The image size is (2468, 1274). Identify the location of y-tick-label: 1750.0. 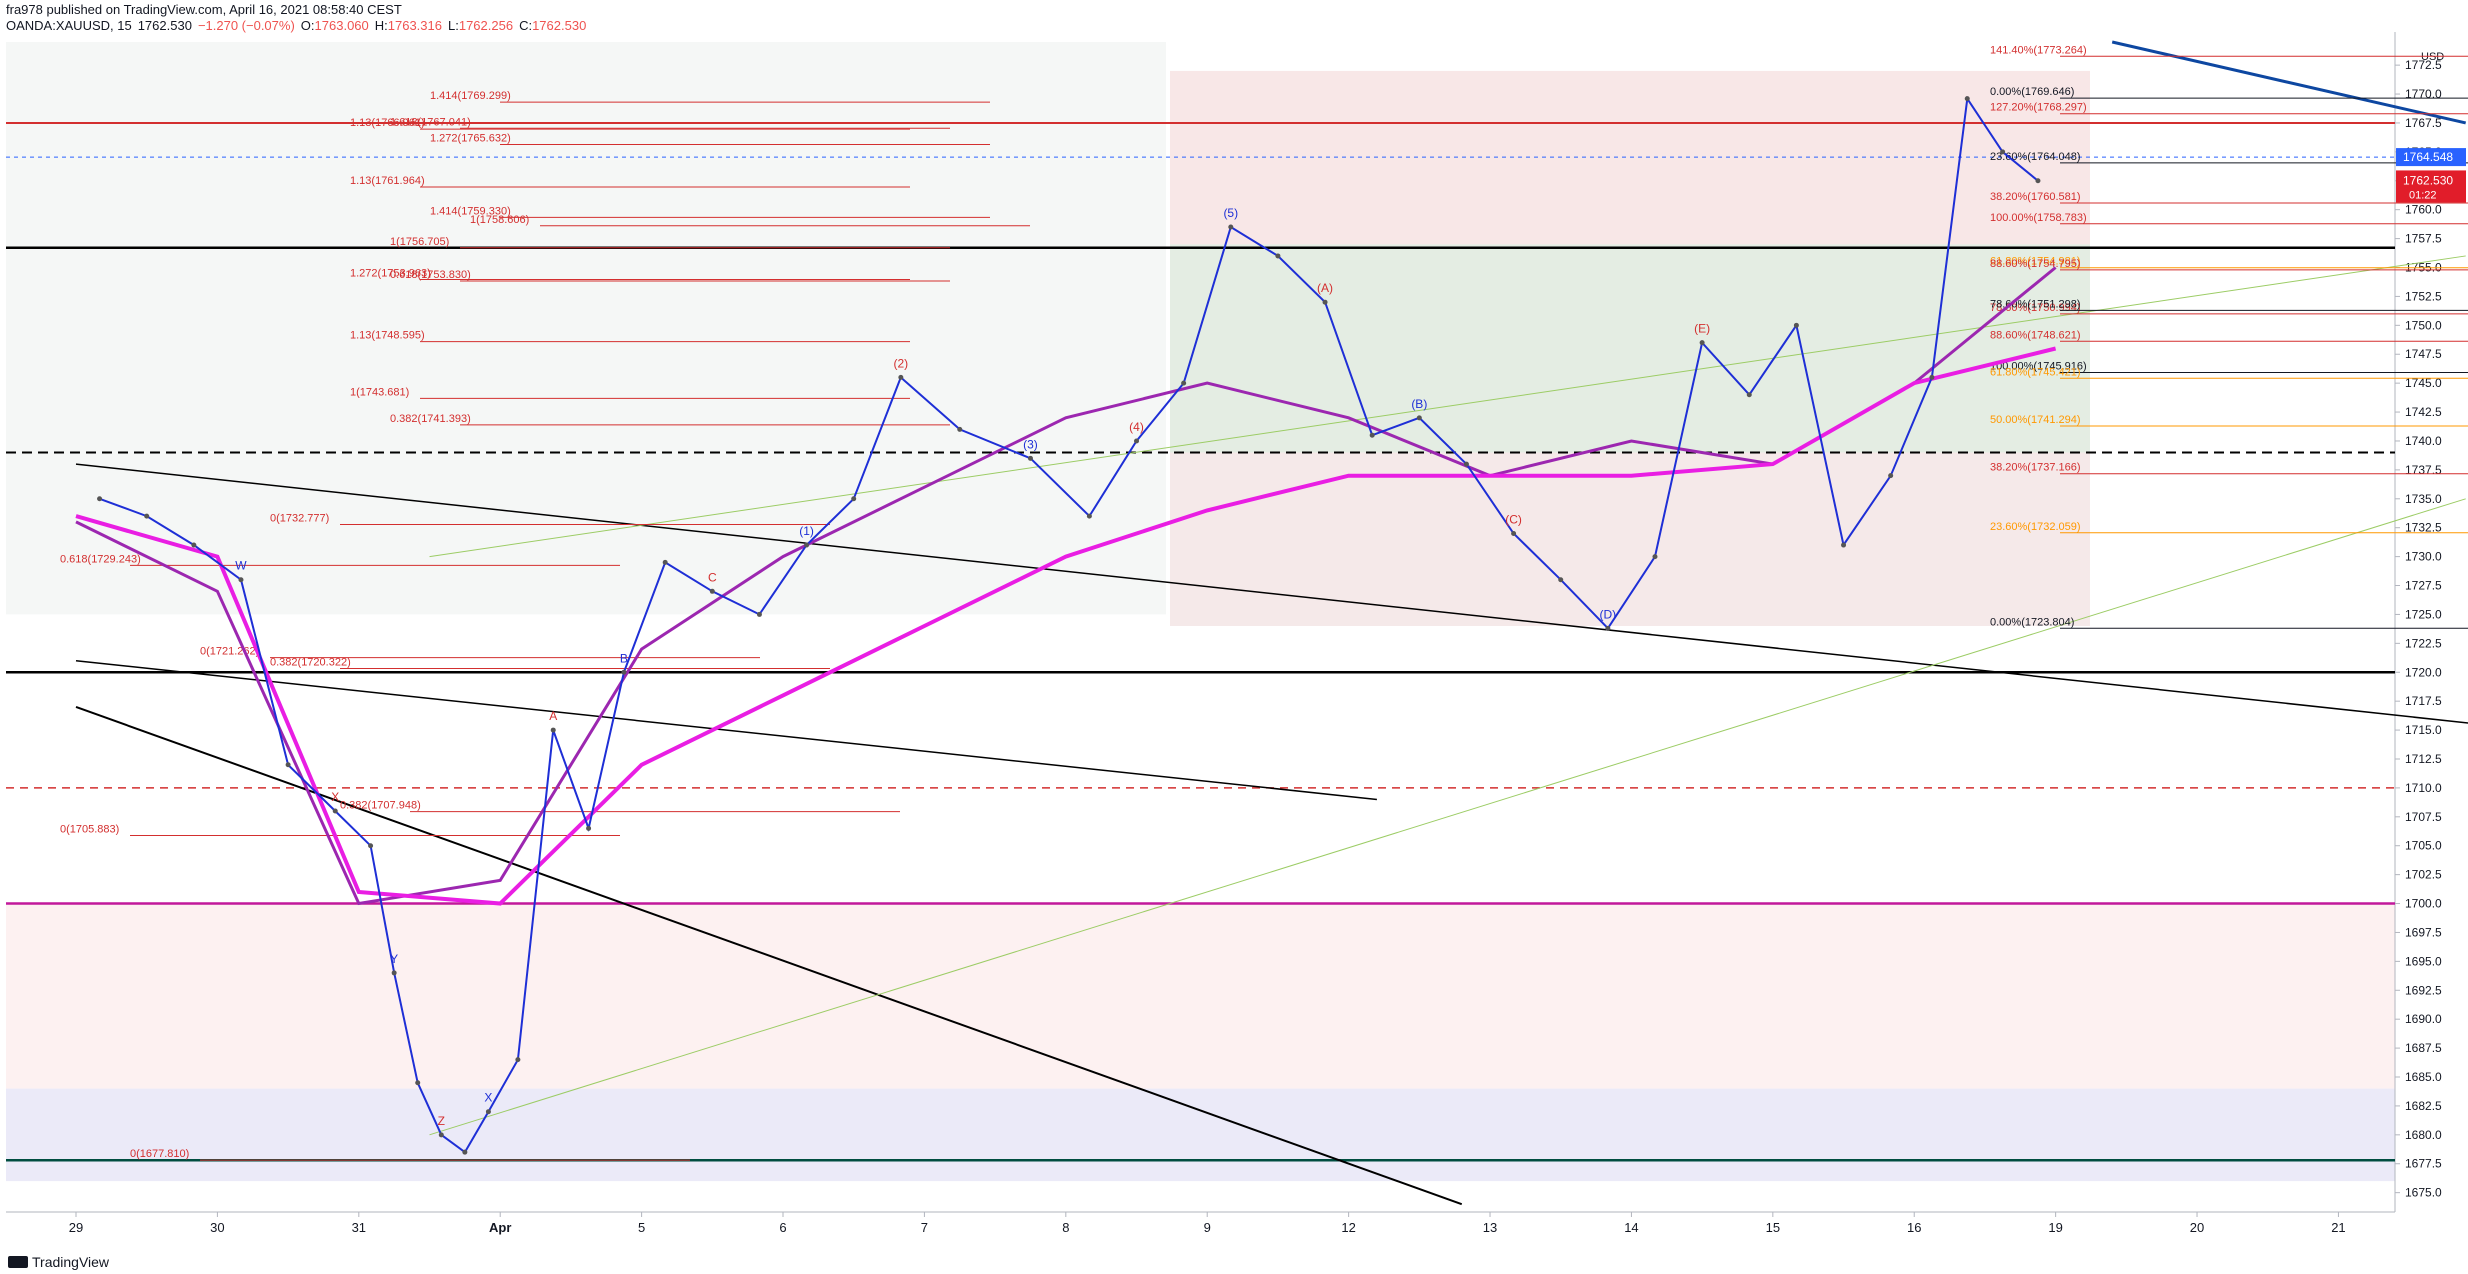
(2423, 325).